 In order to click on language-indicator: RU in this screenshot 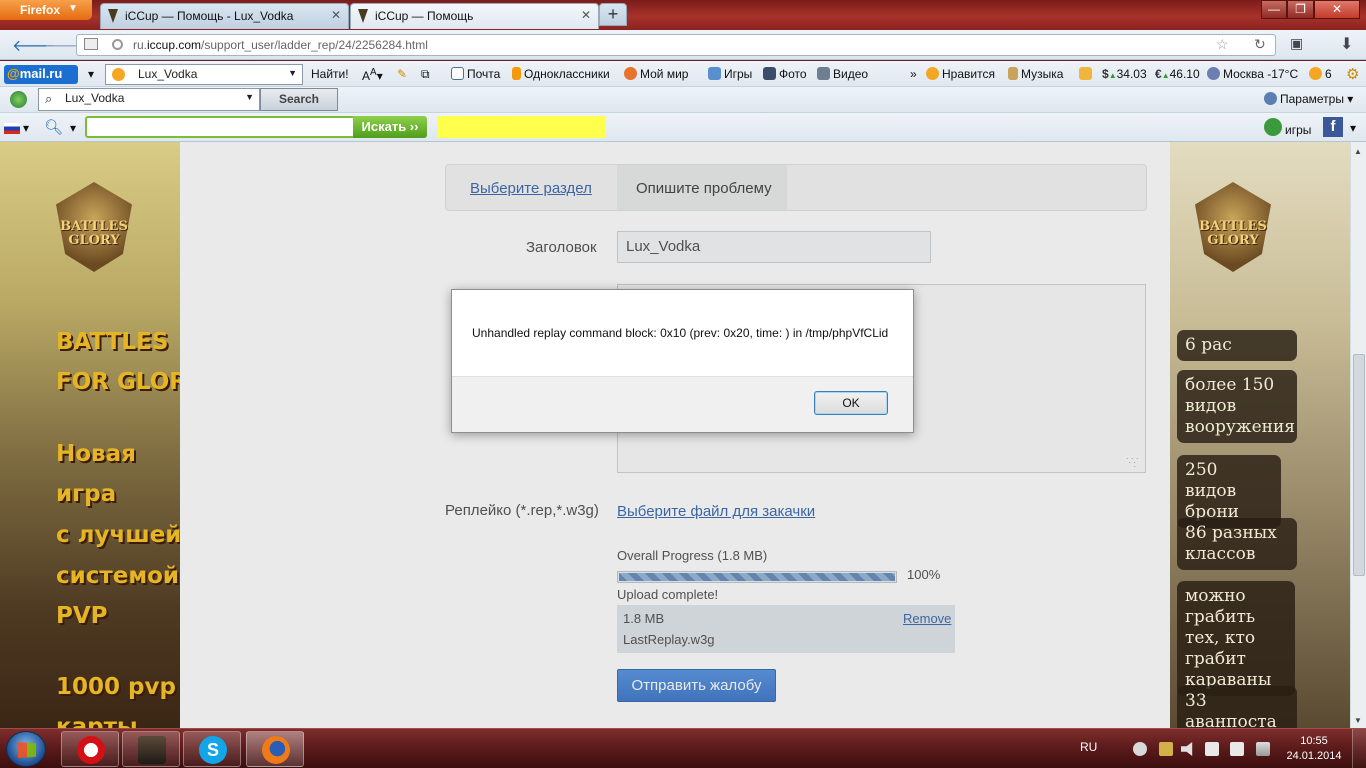, I will do `click(1088, 747)`.